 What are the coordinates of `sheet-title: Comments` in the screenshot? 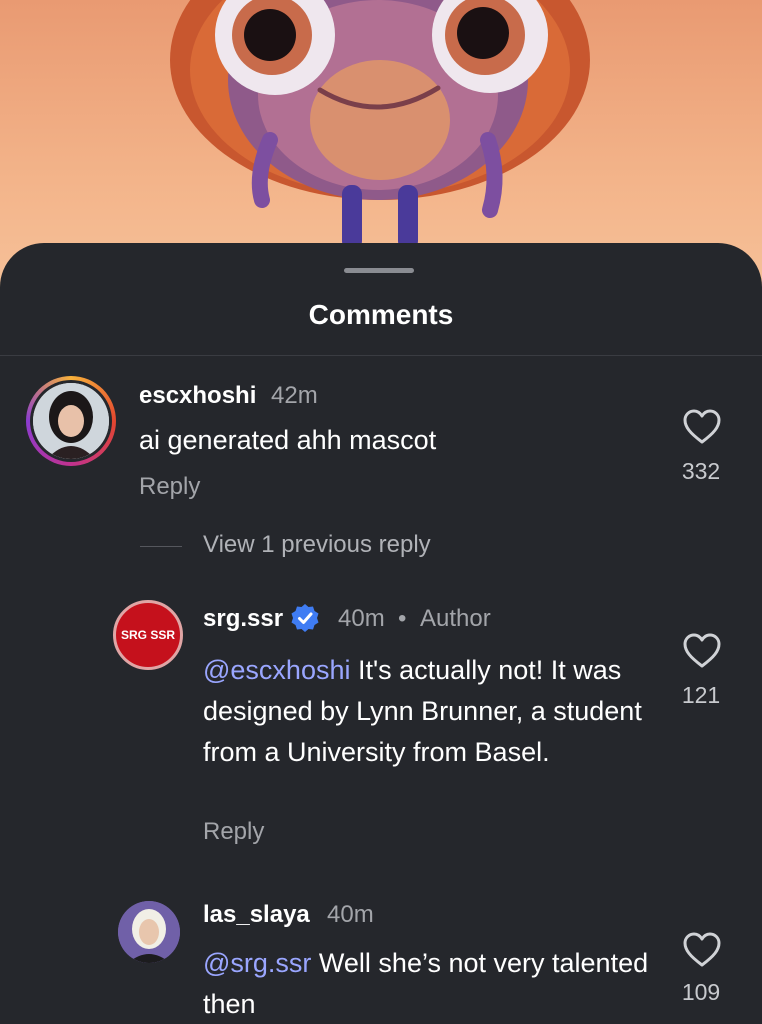 It's located at (381, 314).